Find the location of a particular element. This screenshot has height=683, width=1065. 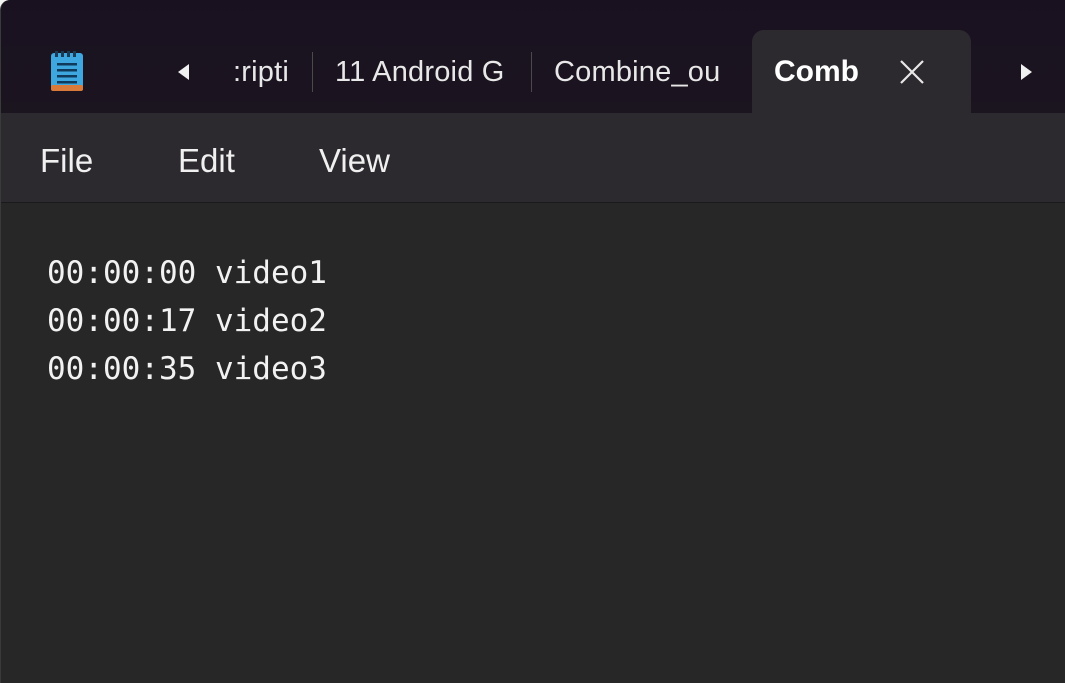

triangle-left-icon is located at coordinates (183, 72).